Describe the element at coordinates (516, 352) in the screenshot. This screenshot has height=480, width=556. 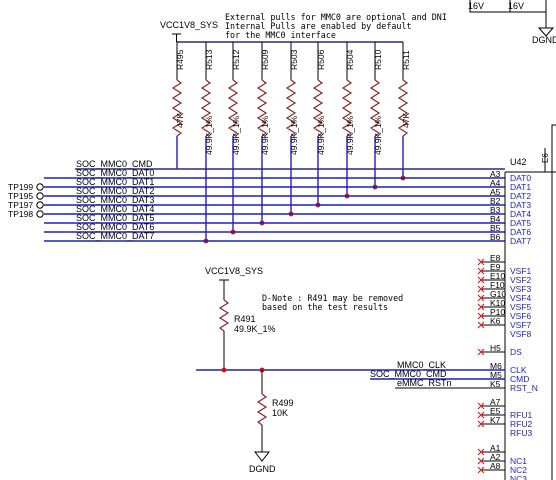
I see `ic-pin-name: DS` at that location.